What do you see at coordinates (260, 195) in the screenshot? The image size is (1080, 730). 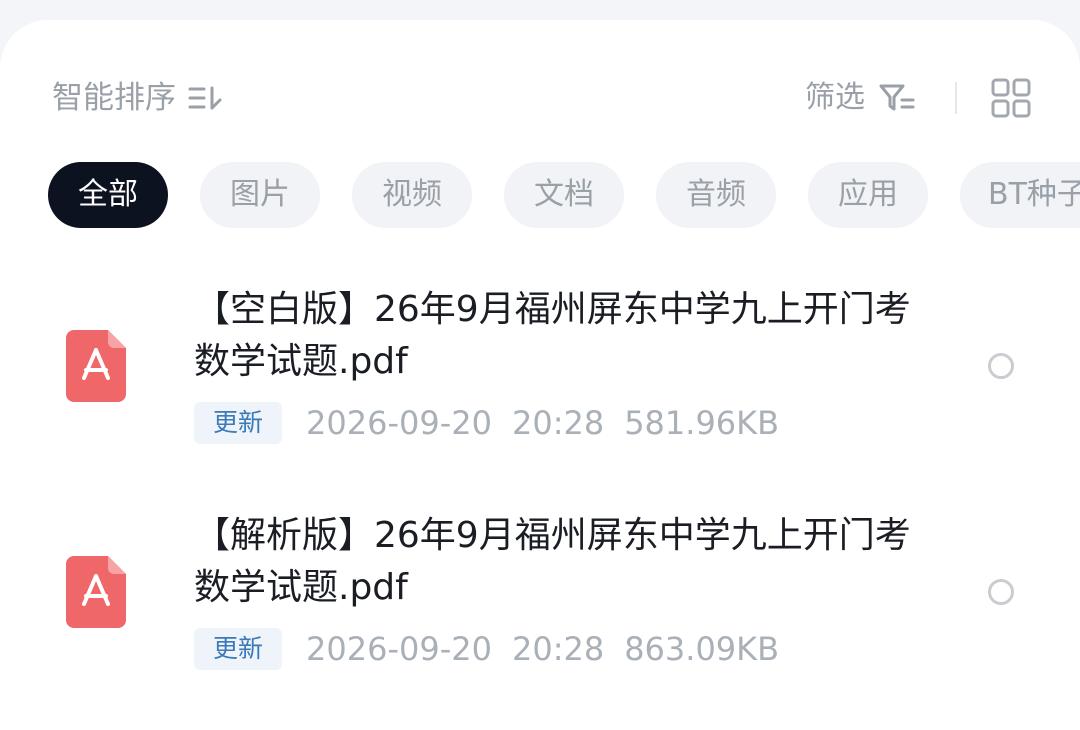 I see `chip-images: 图片` at bounding box center [260, 195].